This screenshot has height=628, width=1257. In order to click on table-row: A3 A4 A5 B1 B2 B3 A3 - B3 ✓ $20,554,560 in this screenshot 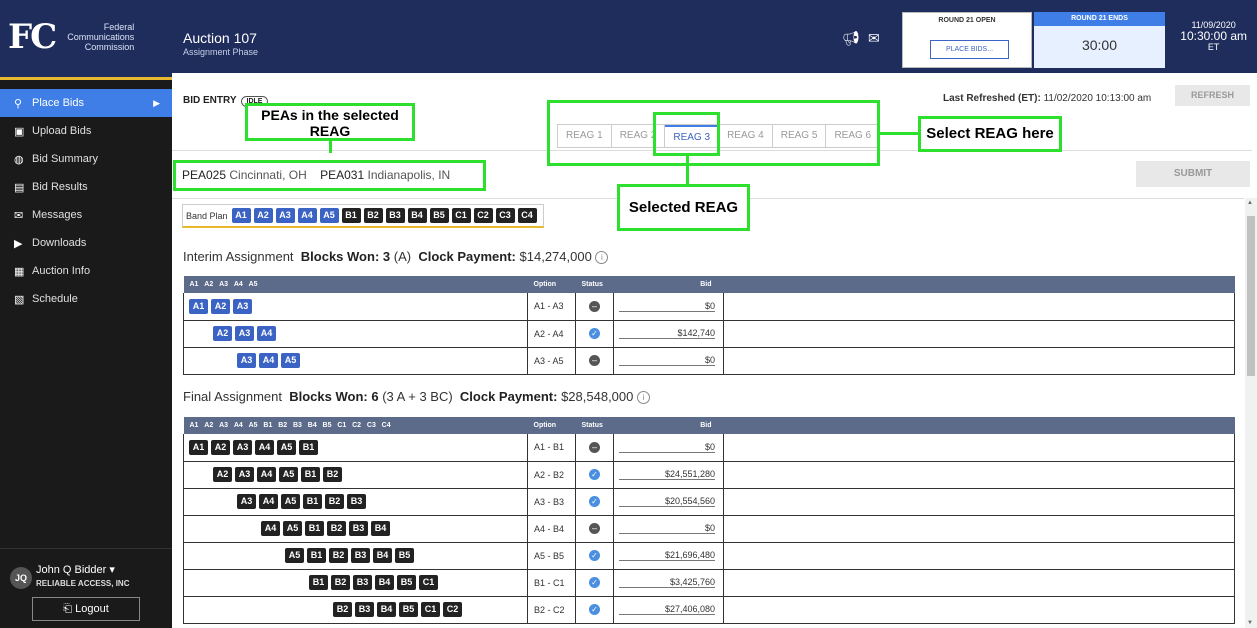, I will do `click(709, 502)`.